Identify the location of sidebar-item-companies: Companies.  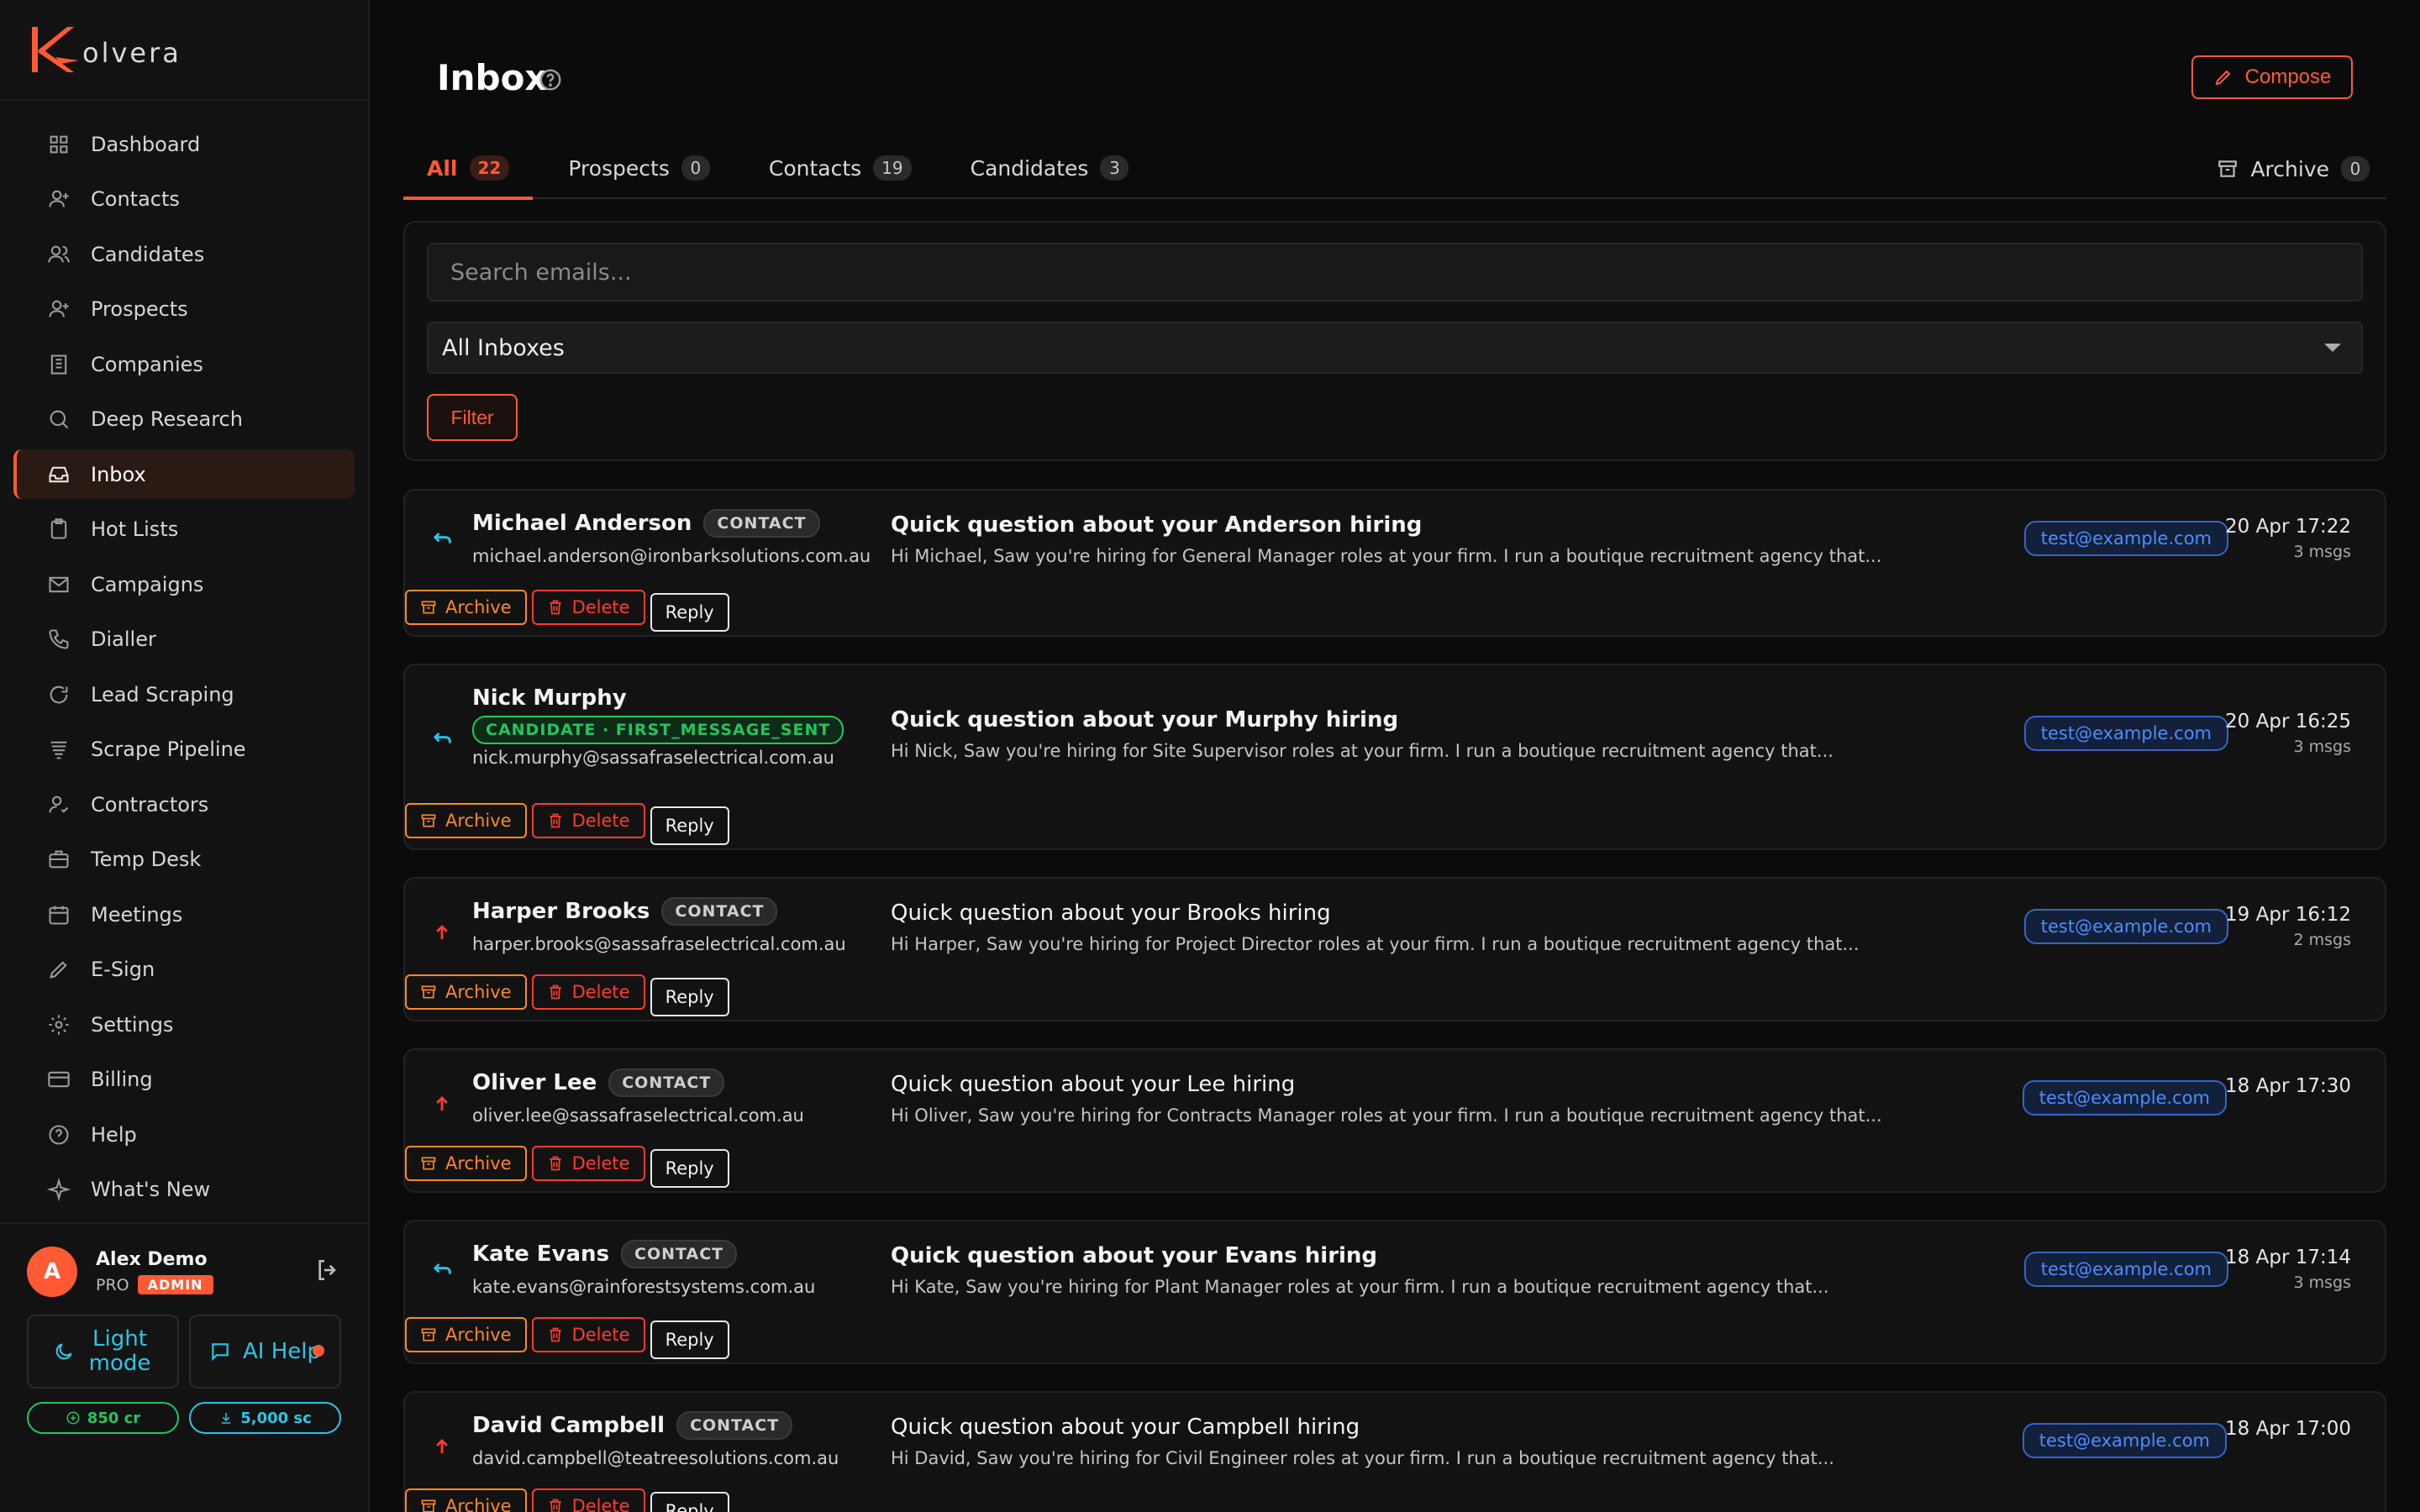
(184, 364).